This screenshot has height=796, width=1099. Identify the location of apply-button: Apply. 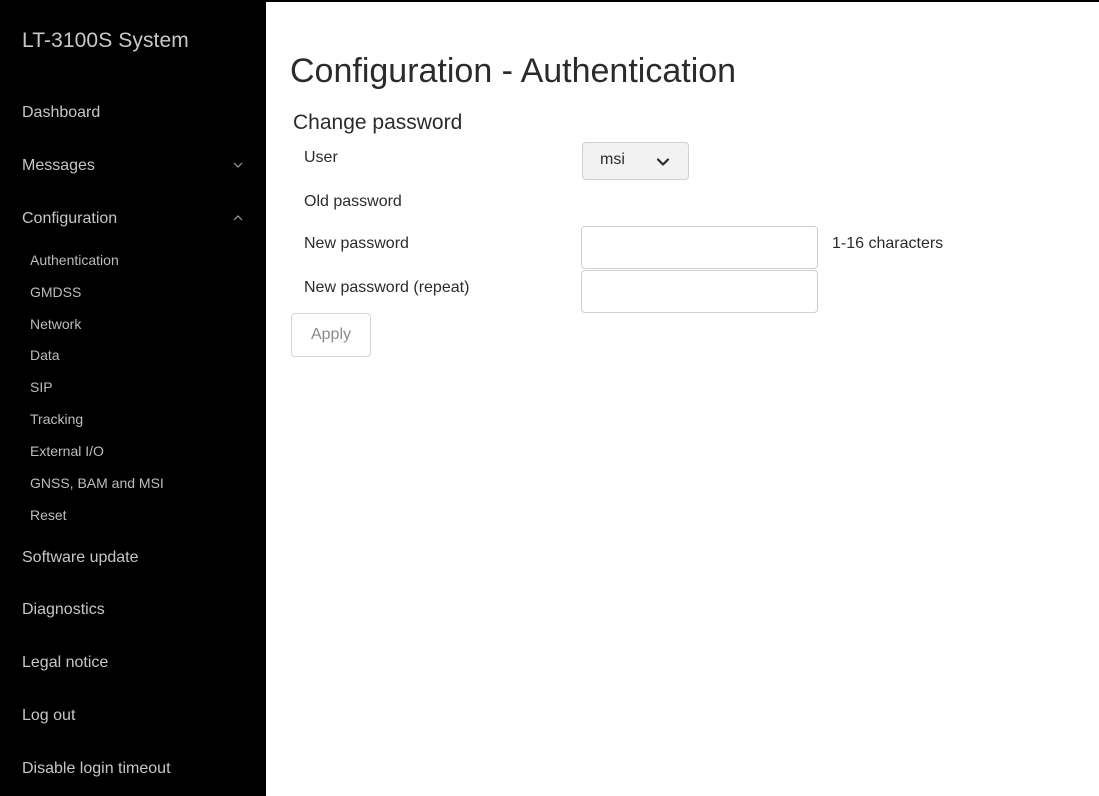
(331, 335).